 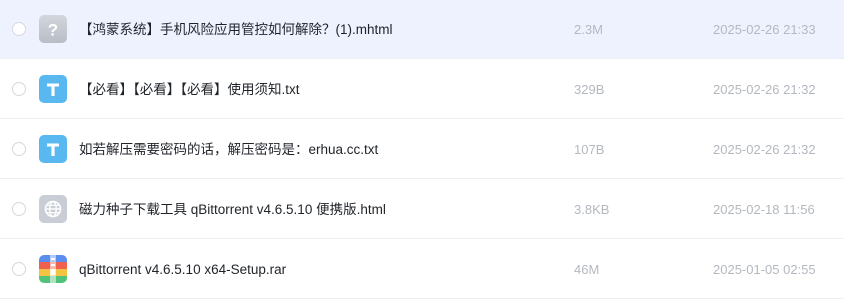 I want to click on file-size: 107B, so click(x=589, y=149).